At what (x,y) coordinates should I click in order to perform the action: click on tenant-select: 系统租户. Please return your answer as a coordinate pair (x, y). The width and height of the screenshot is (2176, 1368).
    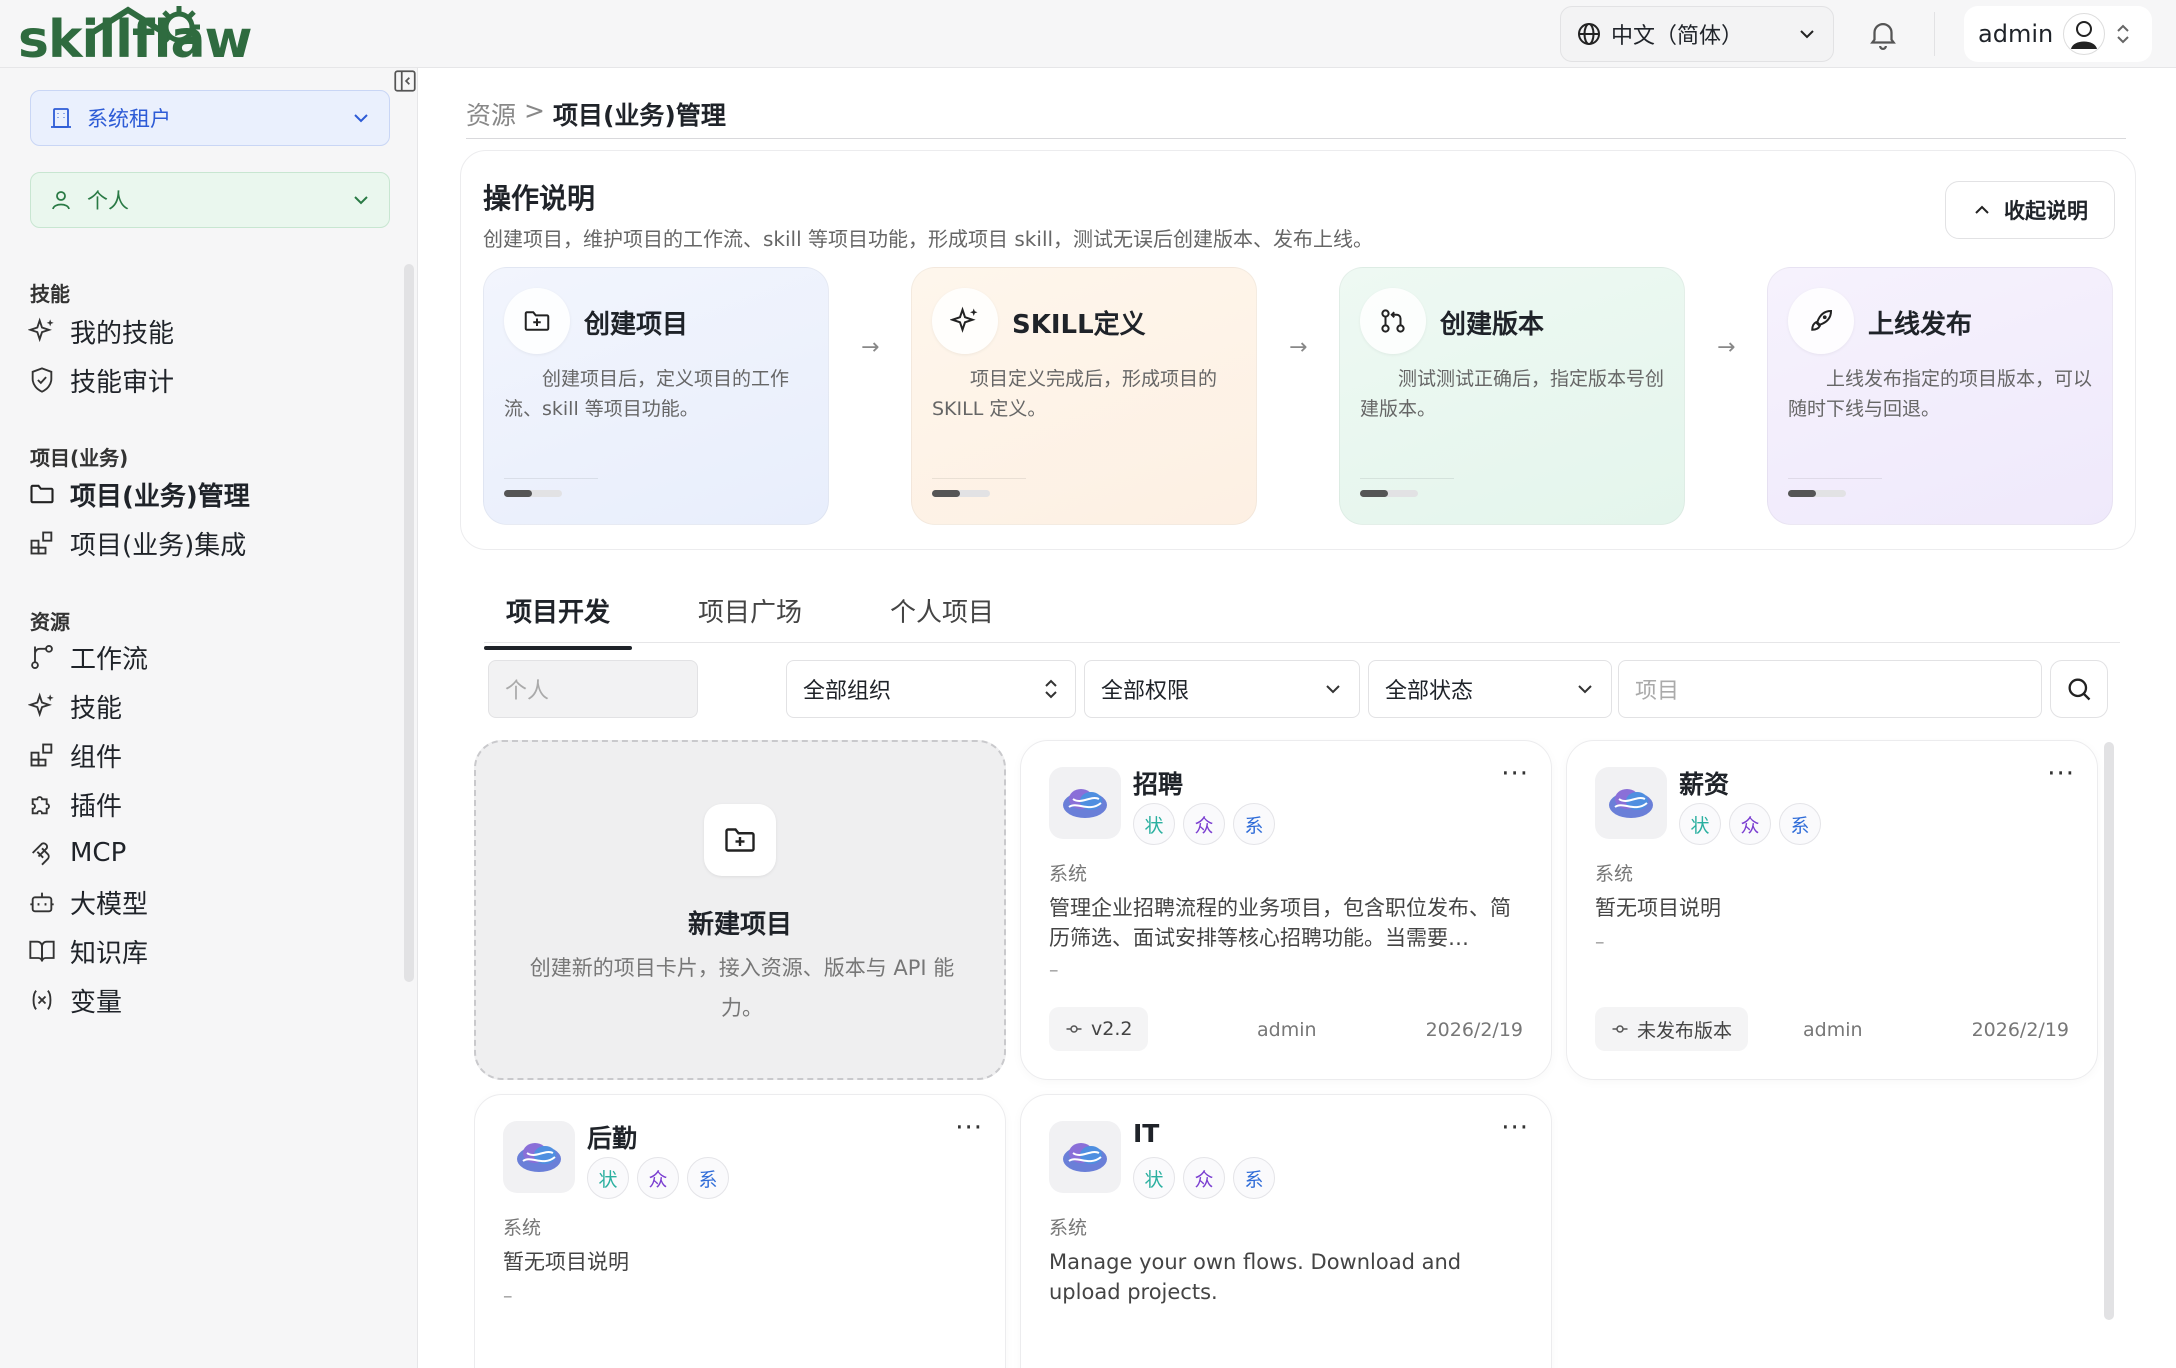
    Looking at the image, I should click on (210, 118).